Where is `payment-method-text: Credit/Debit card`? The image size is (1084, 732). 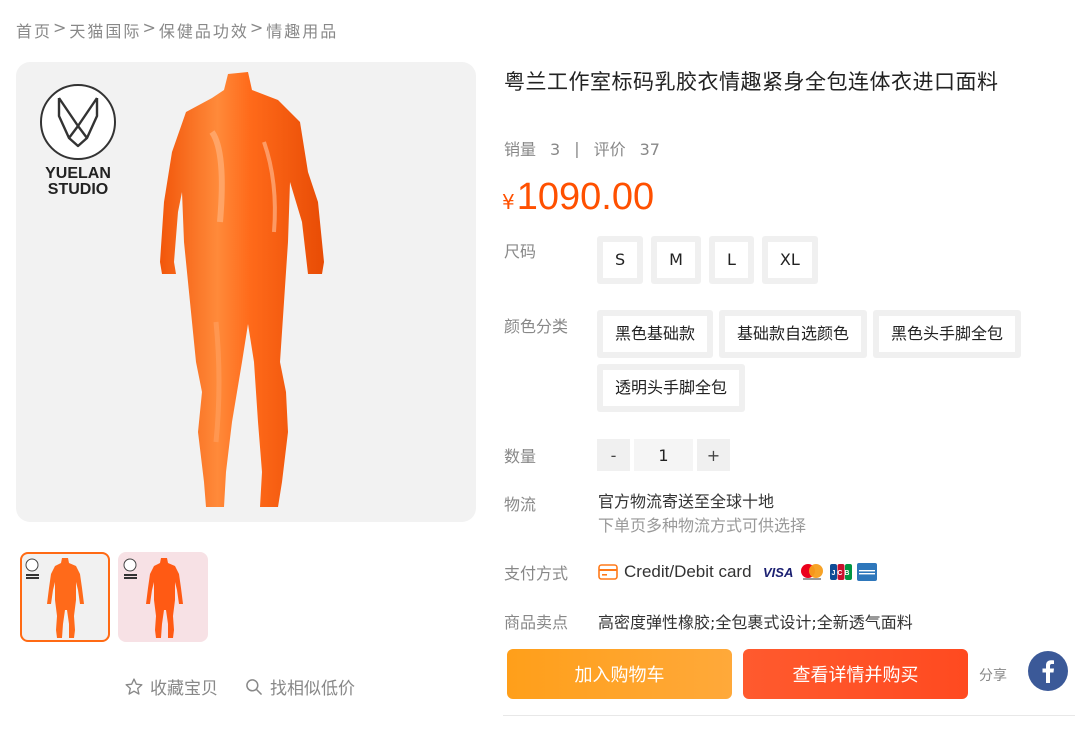
payment-method-text: Credit/Debit card is located at coordinates (688, 571).